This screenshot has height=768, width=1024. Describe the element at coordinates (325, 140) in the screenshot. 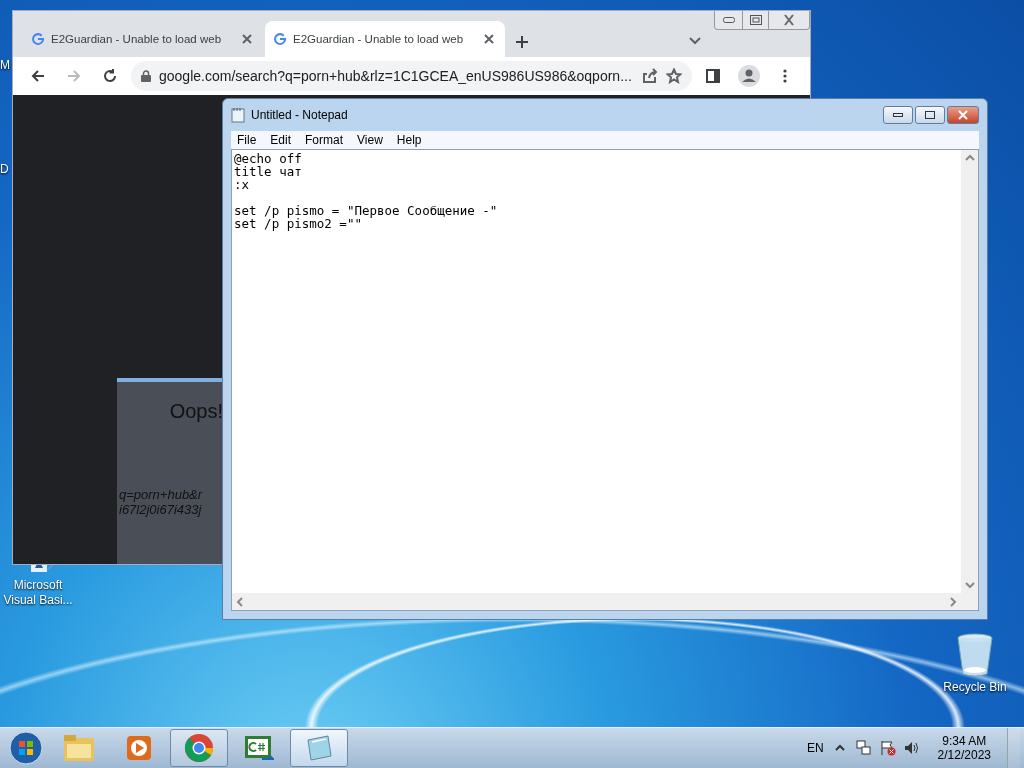

I see `menu-item: Format` at that location.